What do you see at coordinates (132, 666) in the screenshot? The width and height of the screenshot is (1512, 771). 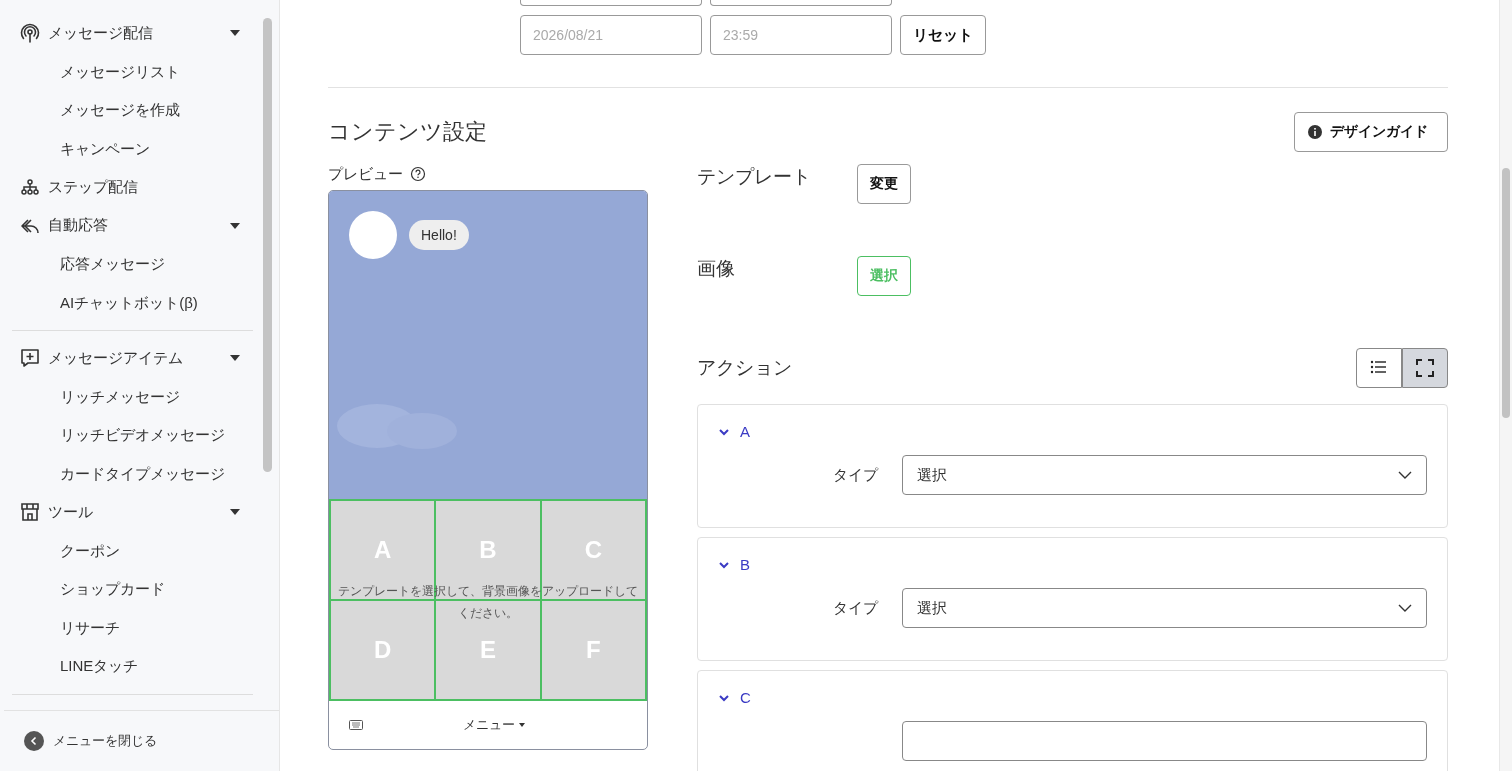 I see `sidebar-item: LINEタッチ` at bounding box center [132, 666].